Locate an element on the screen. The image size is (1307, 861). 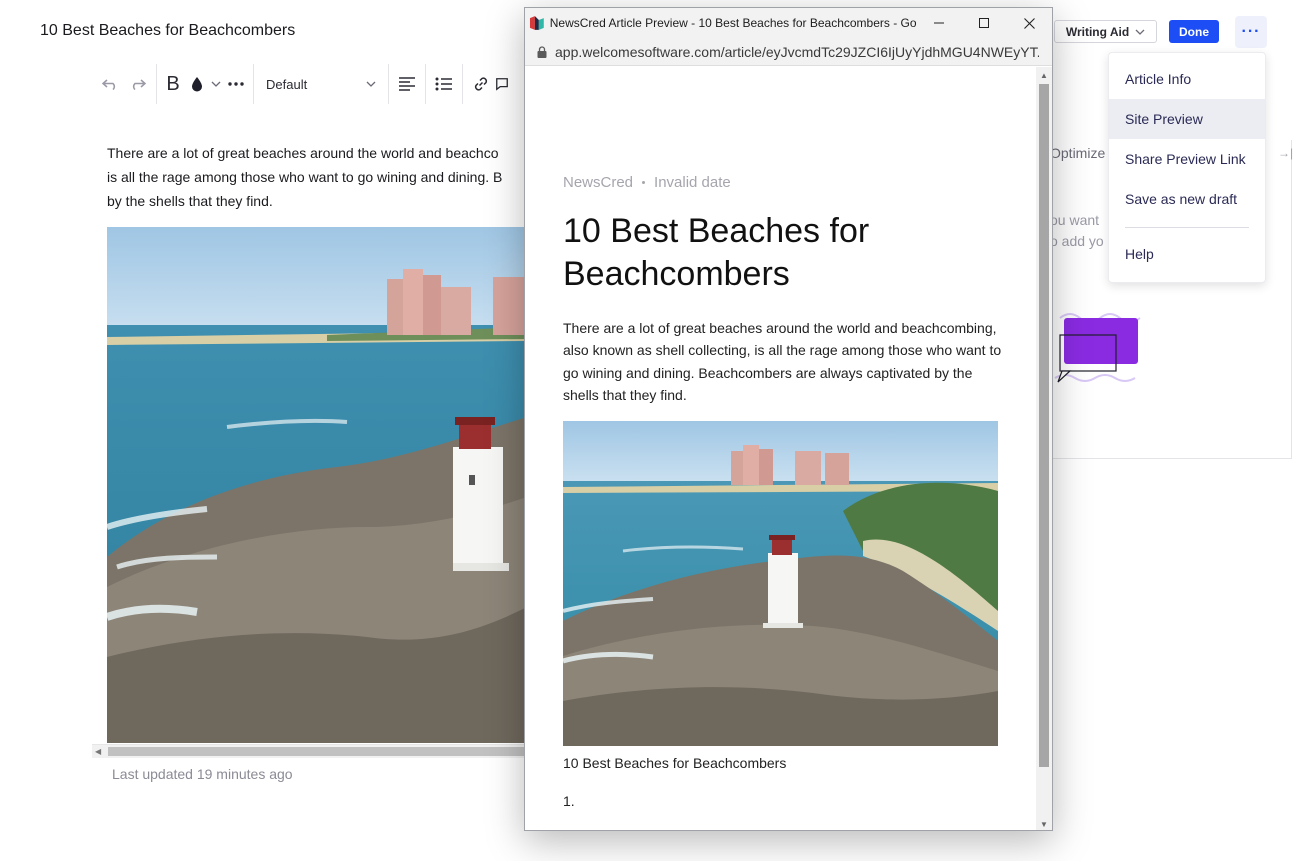
link-icon is located at coordinates (481, 84).